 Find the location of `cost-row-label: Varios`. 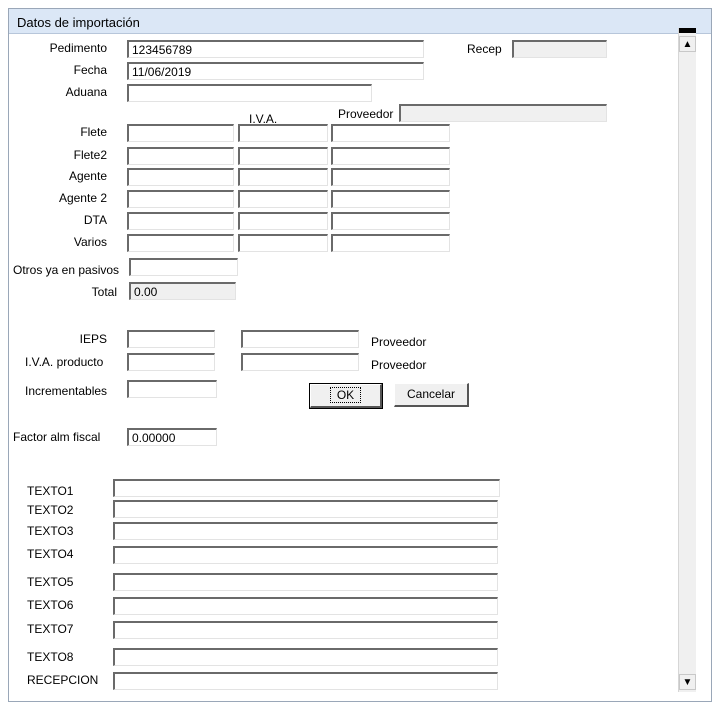

cost-row-label: Varios is located at coordinates (90, 242).